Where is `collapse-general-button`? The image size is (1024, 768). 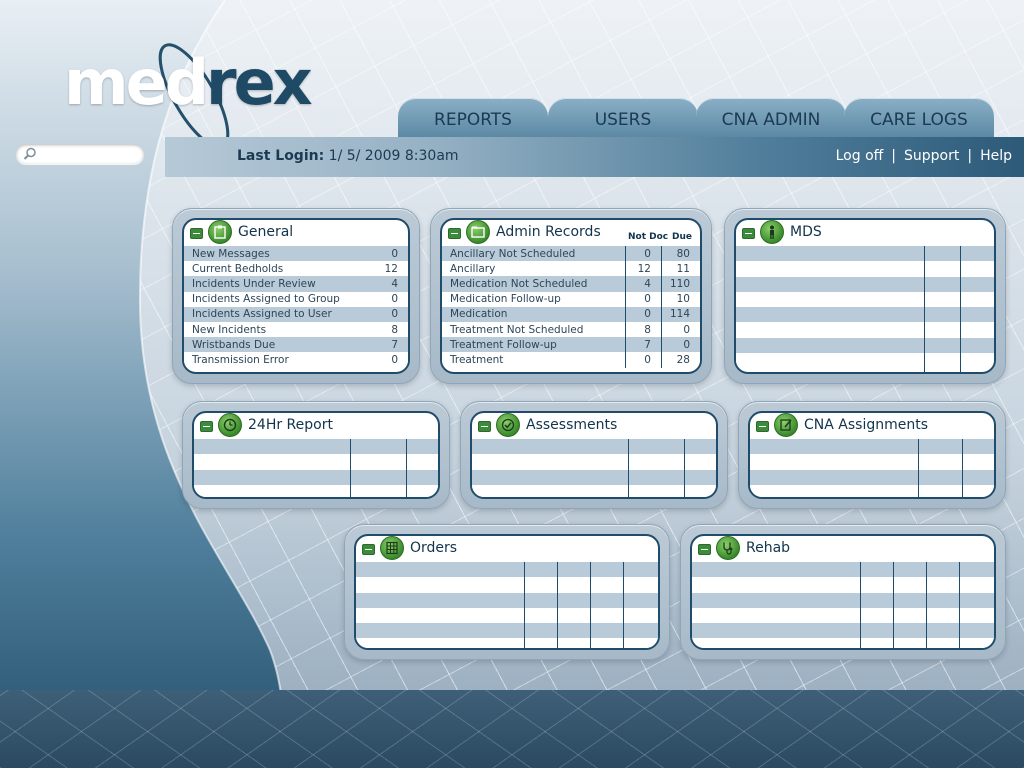 collapse-general-button is located at coordinates (196, 233).